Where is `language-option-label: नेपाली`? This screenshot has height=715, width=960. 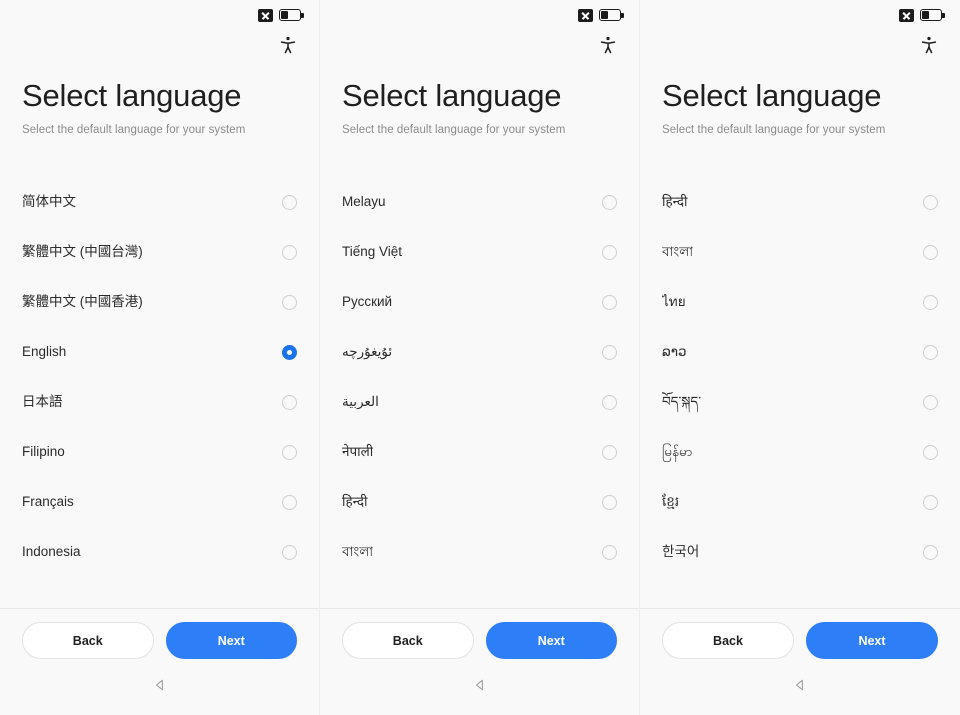 language-option-label: नेपाली is located at coordinates (358, 452).